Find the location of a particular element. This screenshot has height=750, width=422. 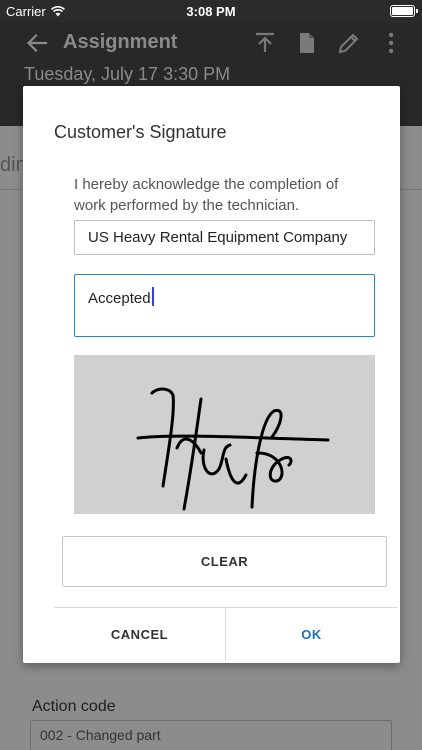

header-actions is located at coordinates (328, 43).